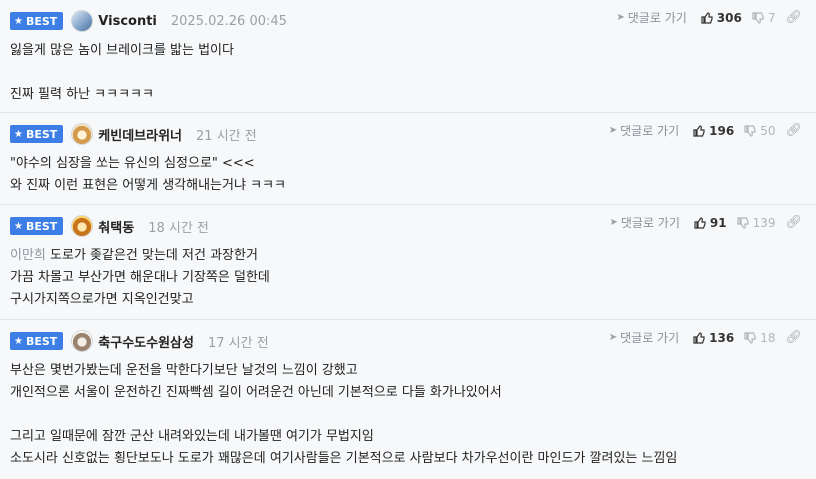 The height and width of the screenshot is (479, 816). I want to click on comment-line: 그리고 일때문에 잠깐 군산 내려와있는데 내가볼땐 여기가 무법지임, so click(192, 436).